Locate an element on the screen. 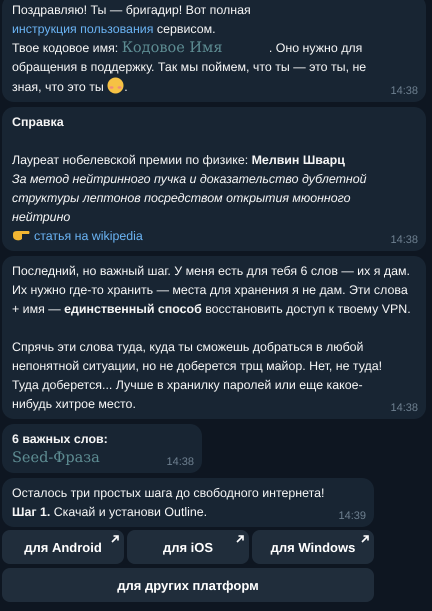 The image size is (432, 611). message-time: 14:39 is located at coordinates (352, 516).